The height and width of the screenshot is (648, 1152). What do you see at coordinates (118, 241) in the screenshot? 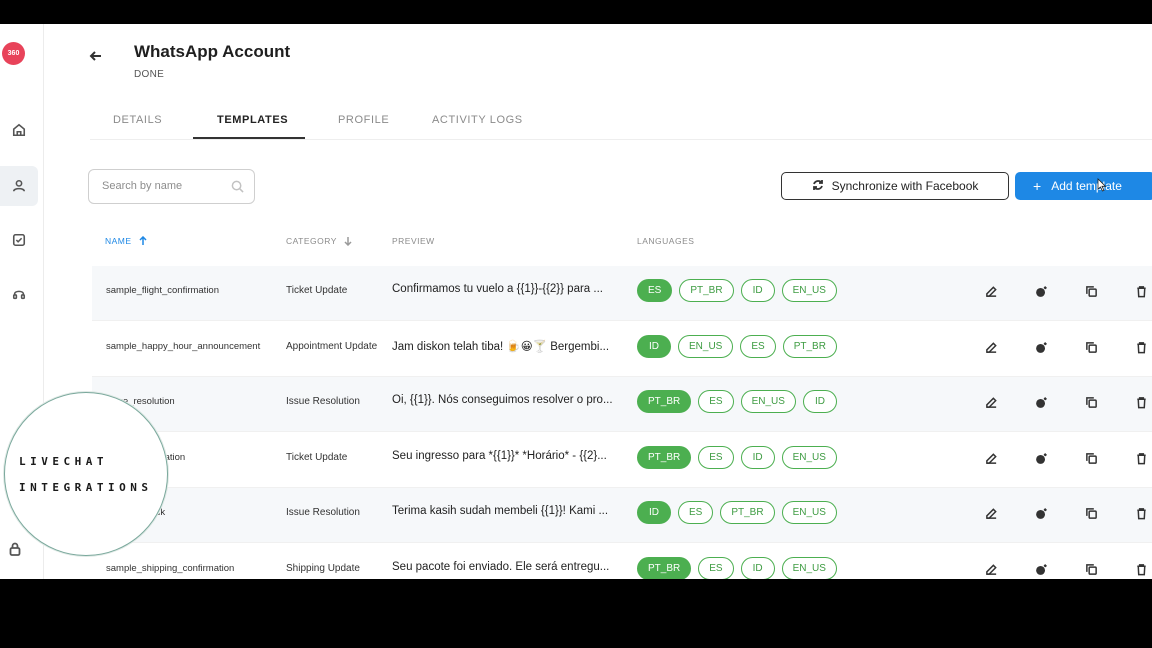
I see `column-header-name-label: NAME` at bounding box center [118, 241].